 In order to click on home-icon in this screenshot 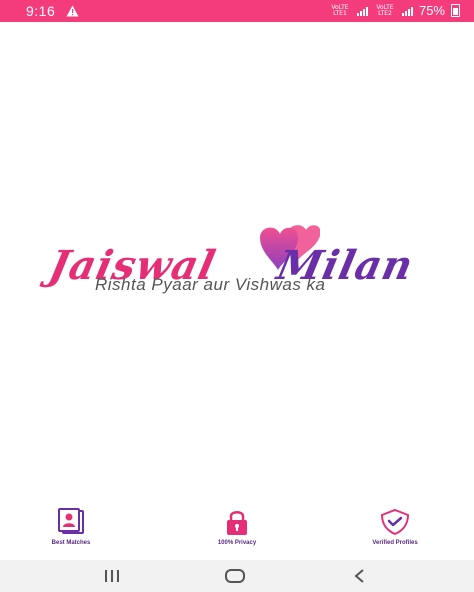, I will do `click(235, 576)`.